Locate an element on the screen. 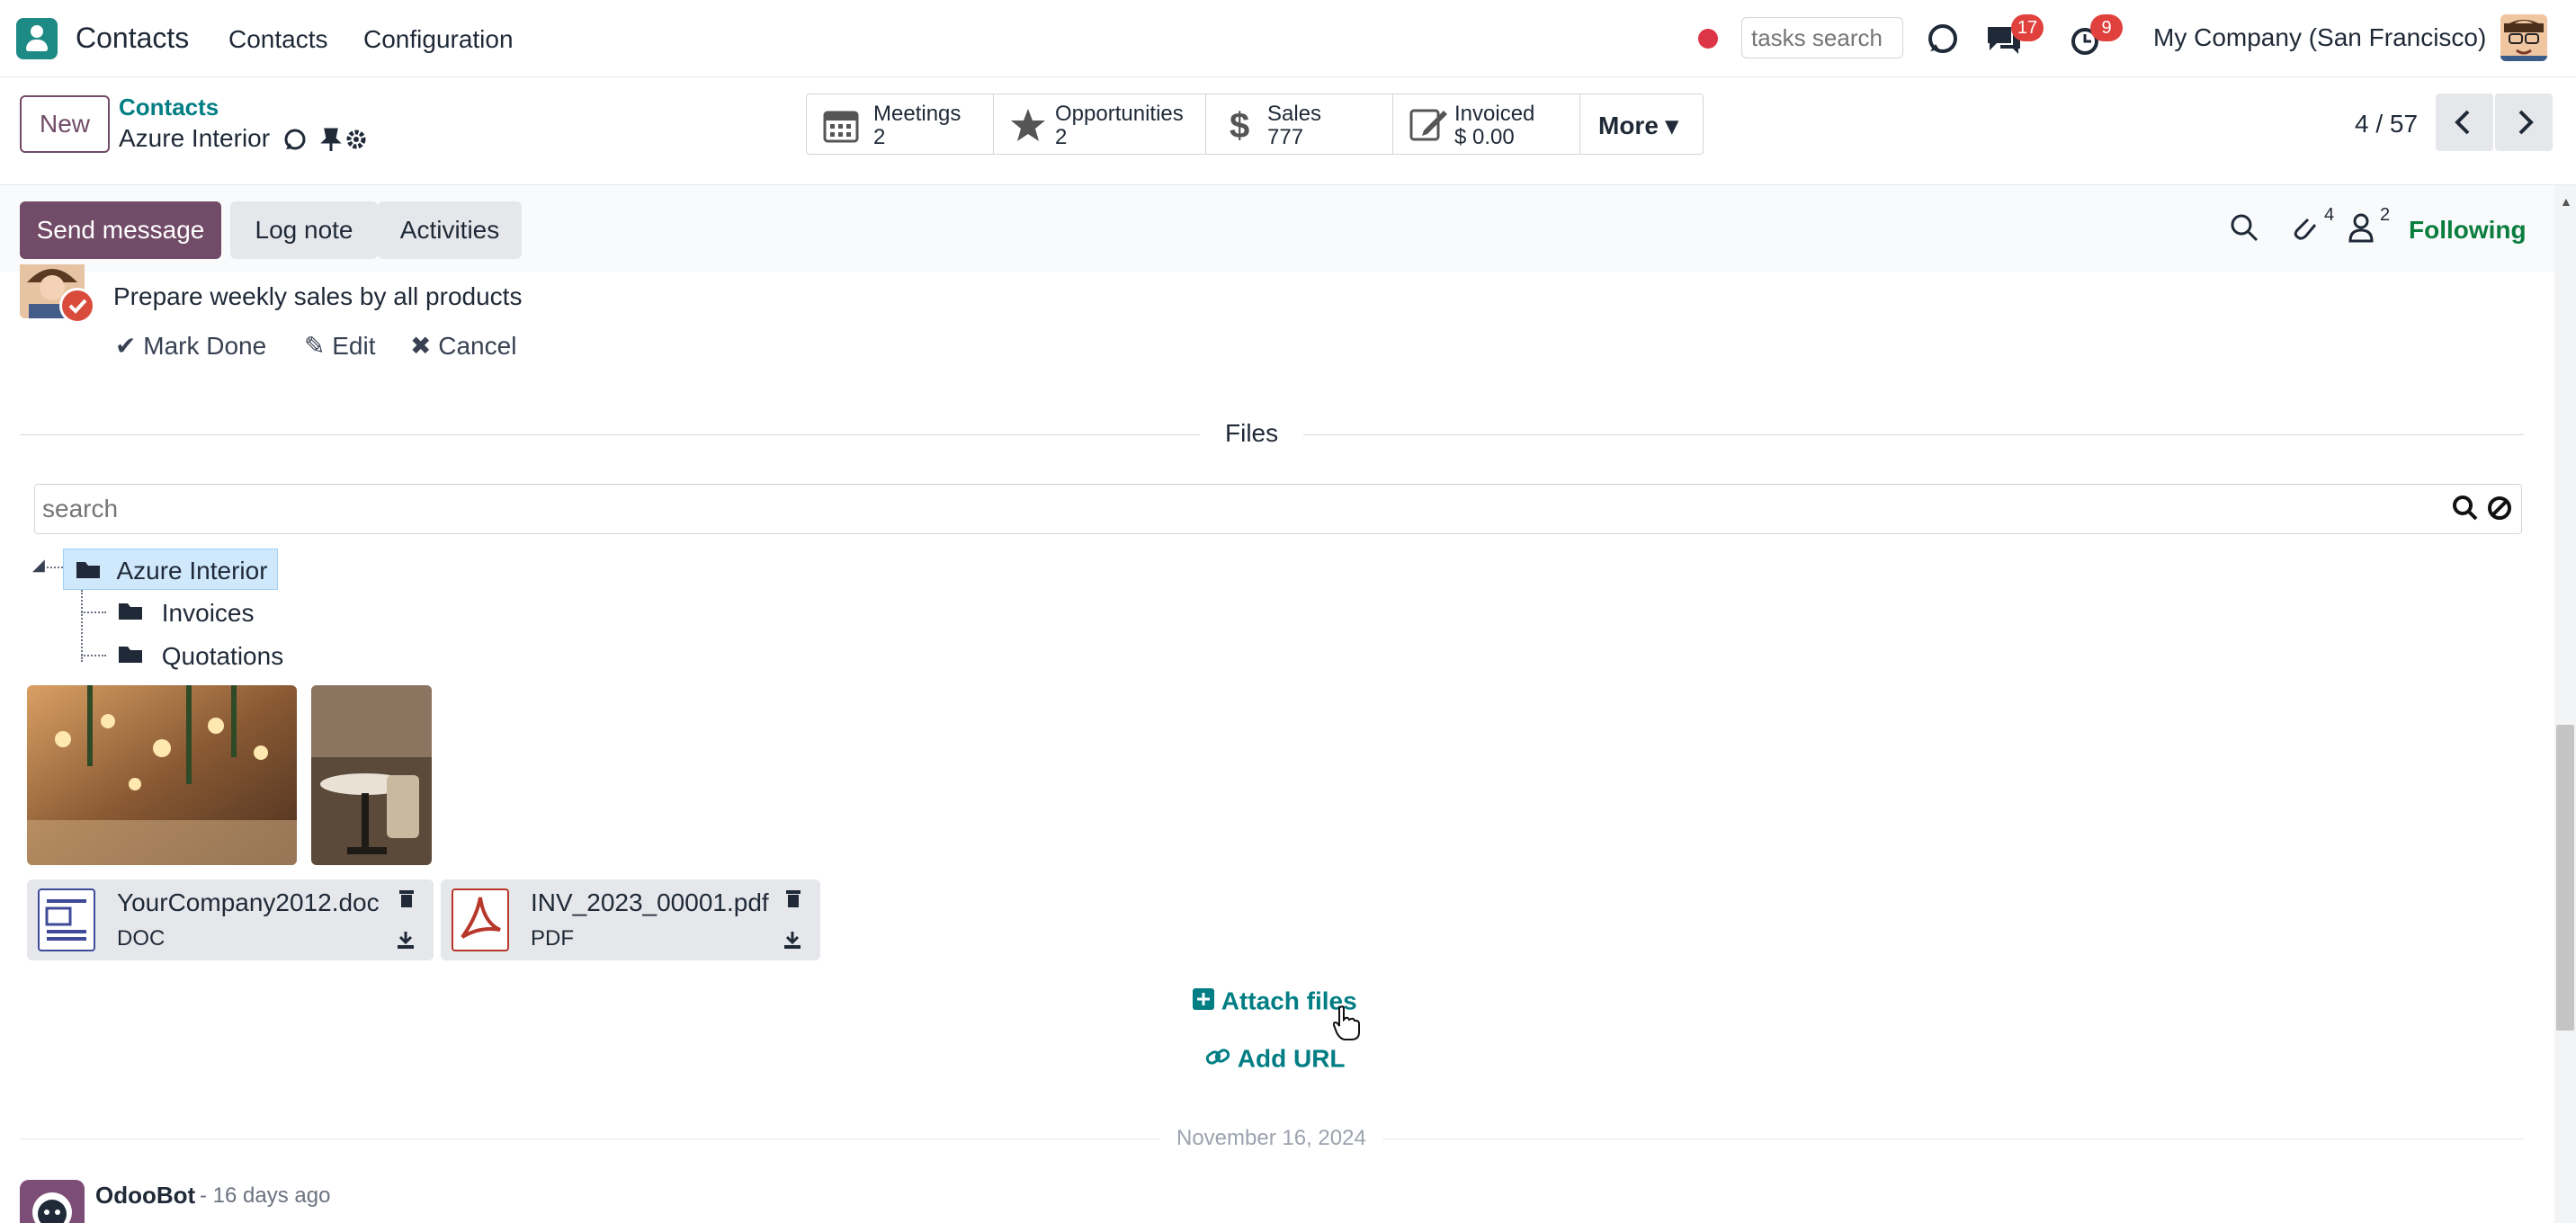  record-title: Azure Interior is located at coordinates (195, 138).